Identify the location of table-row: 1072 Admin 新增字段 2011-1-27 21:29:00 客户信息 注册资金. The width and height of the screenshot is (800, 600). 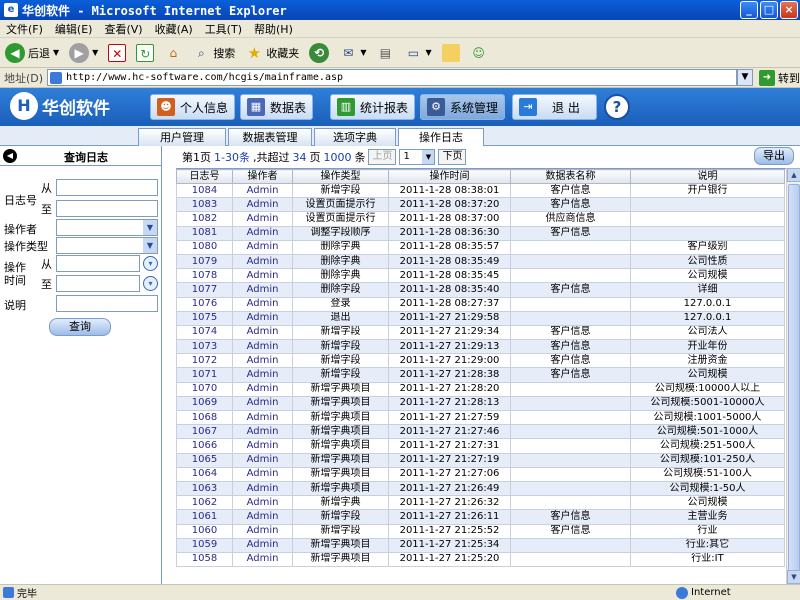
(480, 361).